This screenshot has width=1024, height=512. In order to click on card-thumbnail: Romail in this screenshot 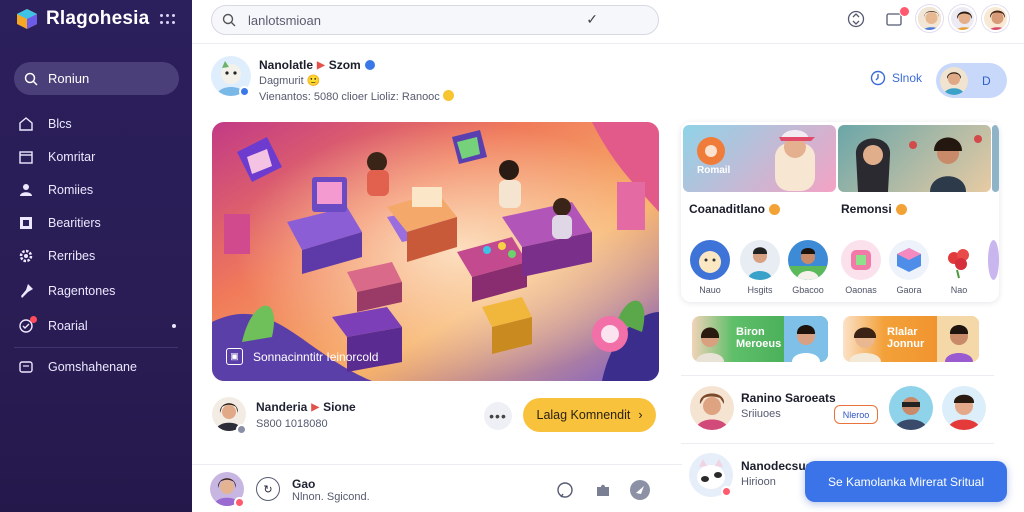, I will do `click(759, 158)`.